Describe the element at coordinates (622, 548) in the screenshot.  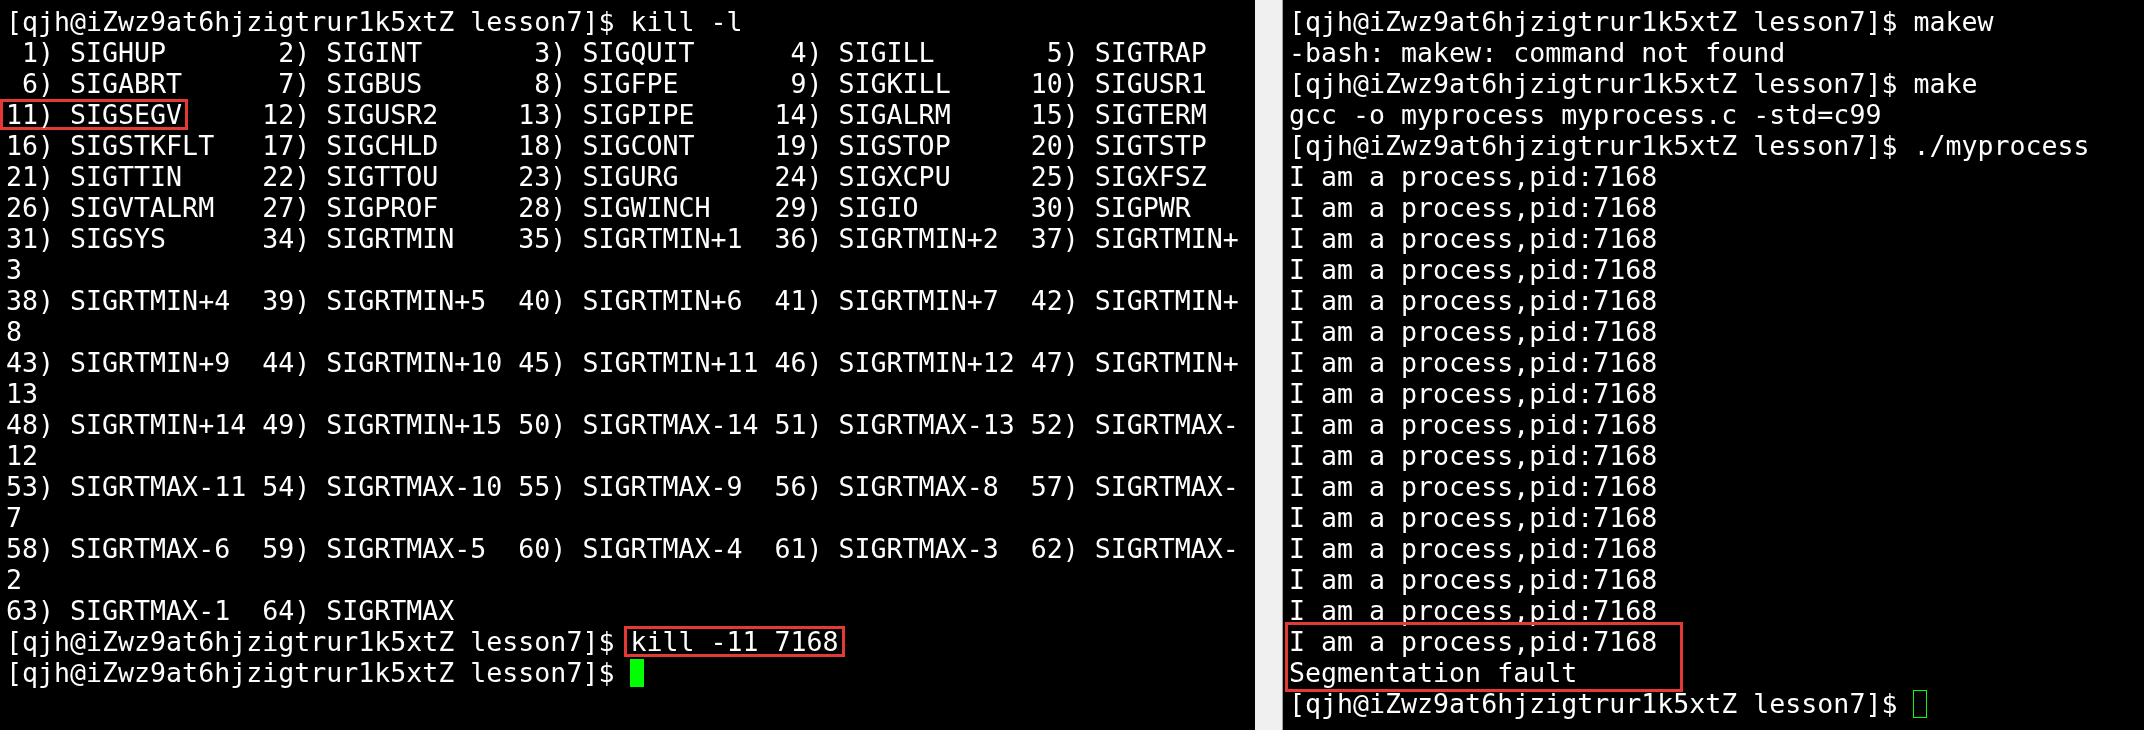
I see `terminal-line: 58) SIGRTMAX-6 59) SIGRTMAX-5 60) SIGRTMAX-4 61) SIGRTMAX-3 62) SIGRTMAX-` at that location.